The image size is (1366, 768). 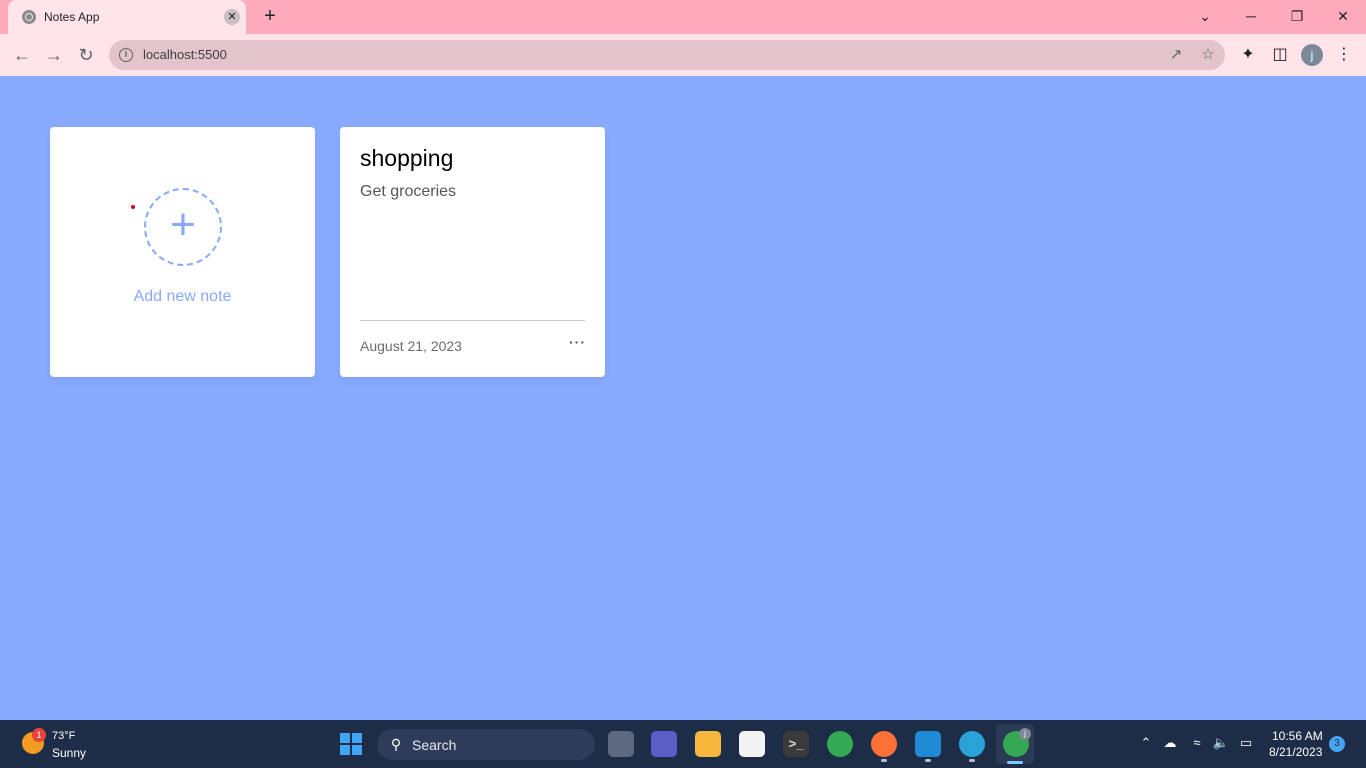 What do you see at coordinates (884, 744) in the screenshot?
I see `firefox-icon` at bounding box center [884, 744].